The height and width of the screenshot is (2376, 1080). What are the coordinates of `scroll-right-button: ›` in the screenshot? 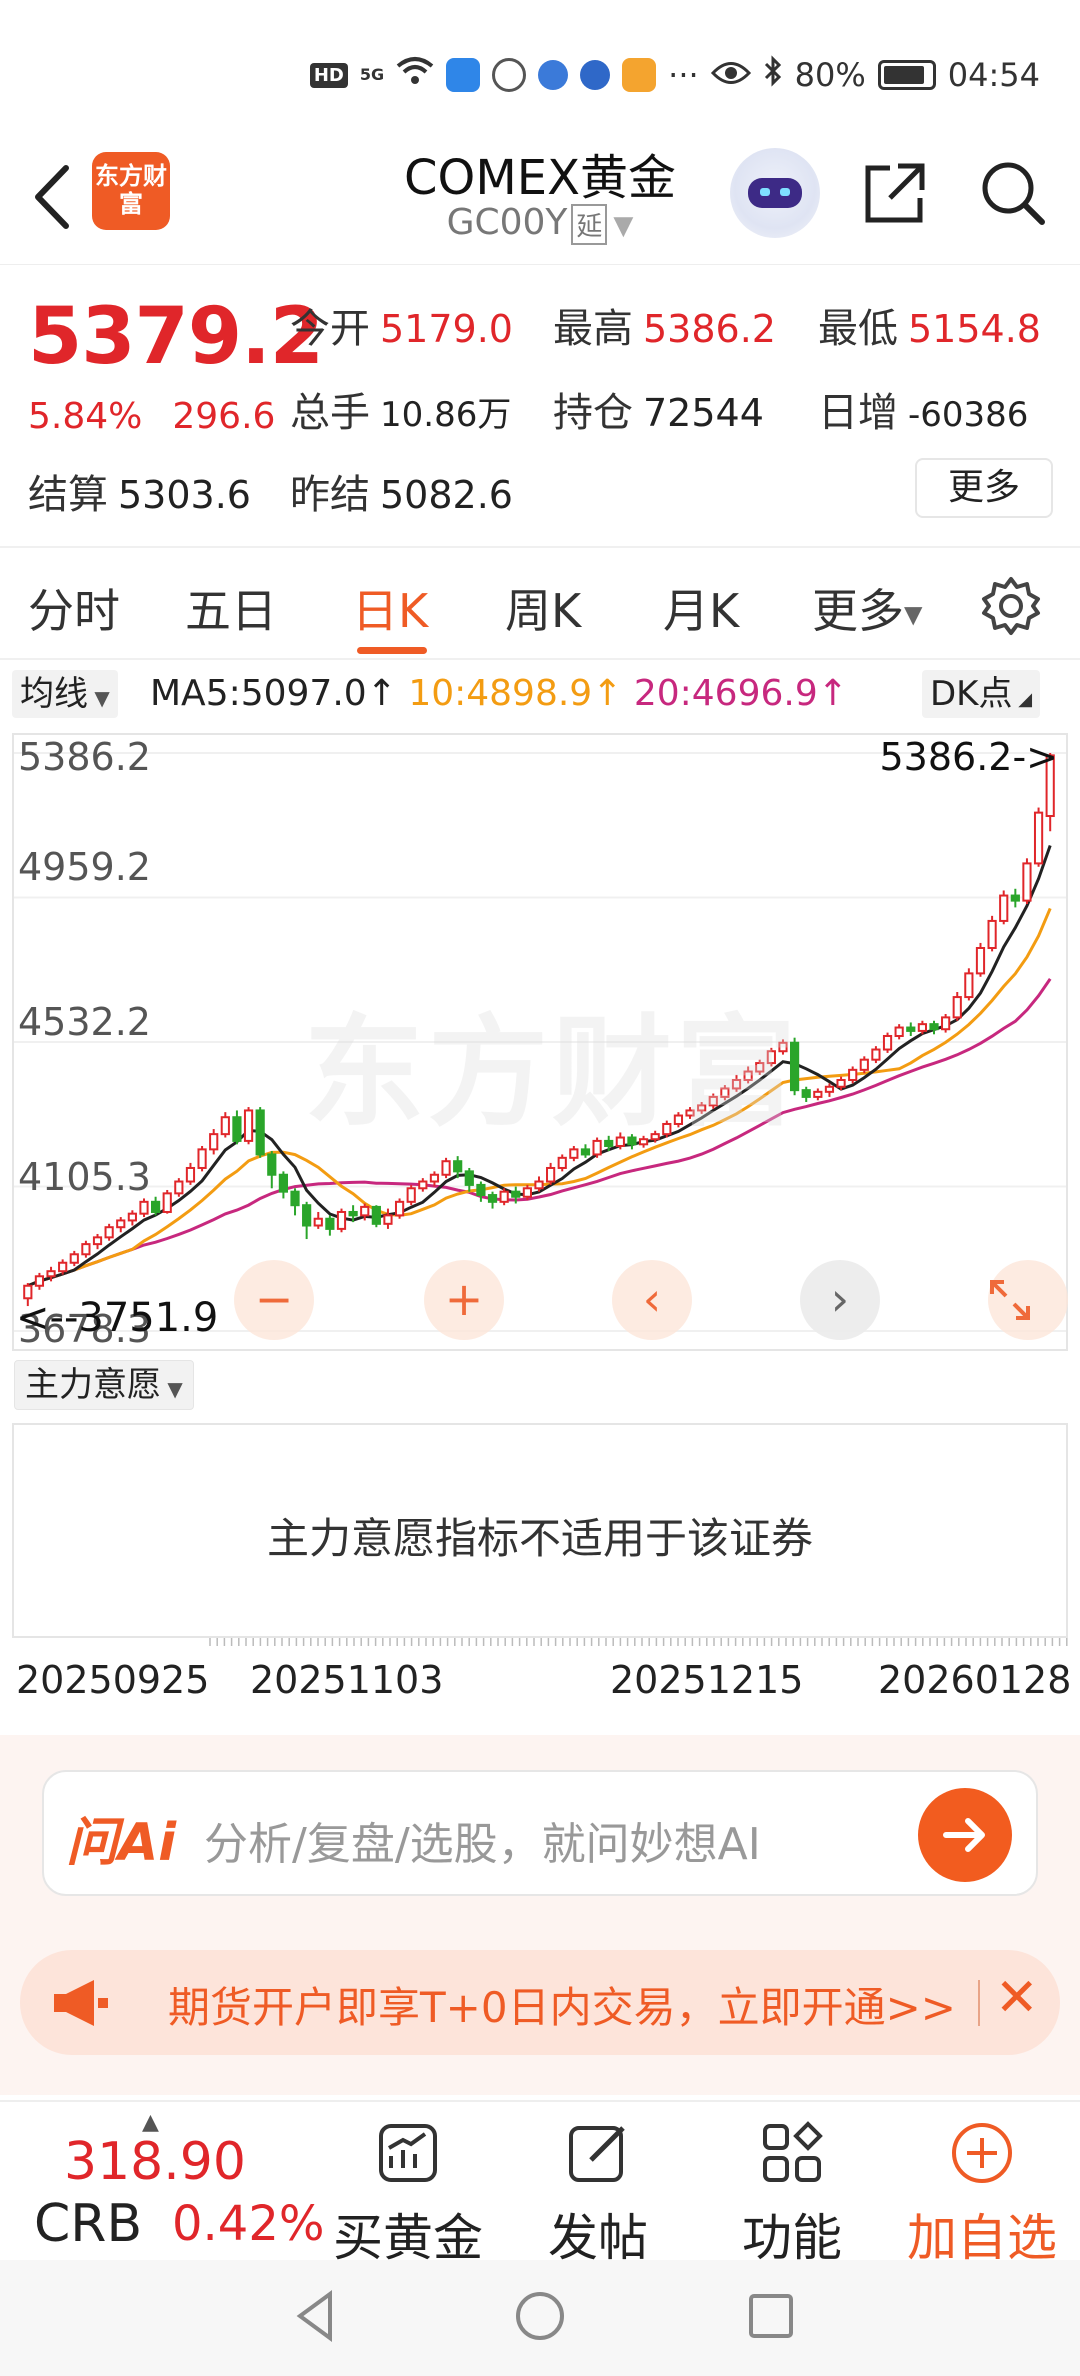 It's located at (840, 1300).